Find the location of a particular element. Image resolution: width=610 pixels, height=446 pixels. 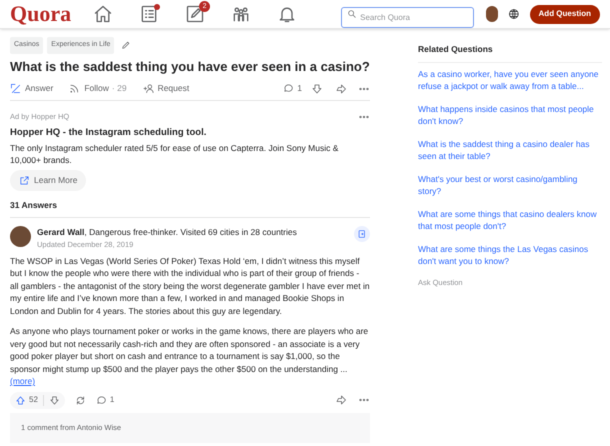

ad-text: The only Instagram scheduler rated 5/5 for ease of use on Capterra. Join Sony Music & 10,000+ brands. is located at coordinates (175, 154).